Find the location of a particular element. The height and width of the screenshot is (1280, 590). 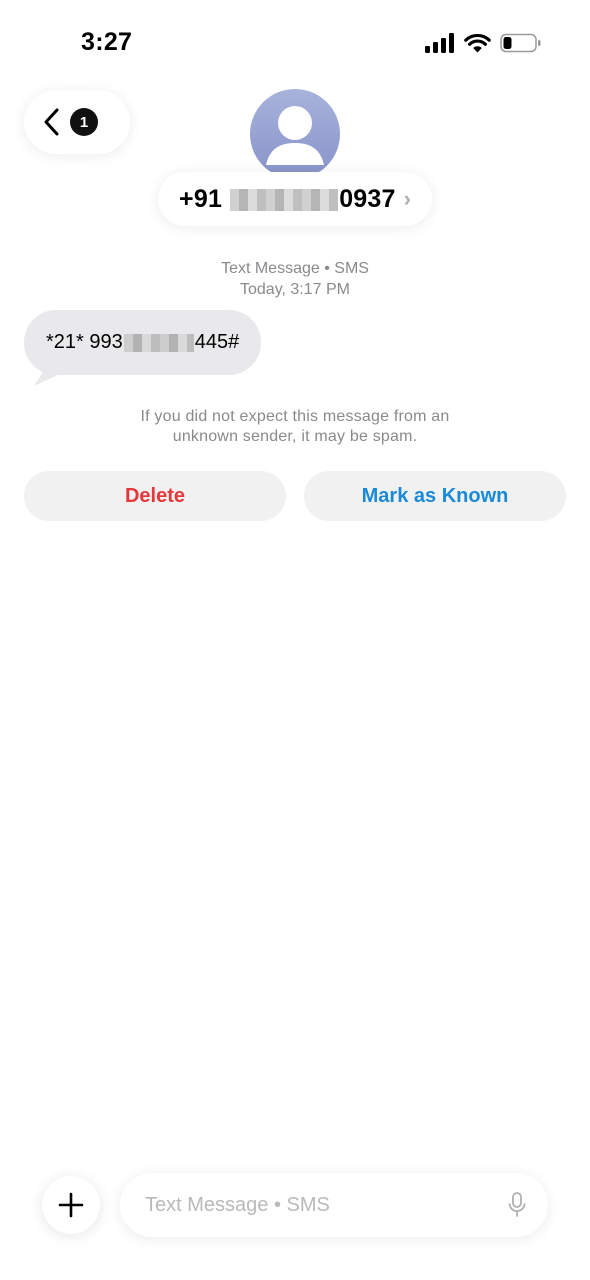

back-button: 1 is located at coordinates (77, 122).